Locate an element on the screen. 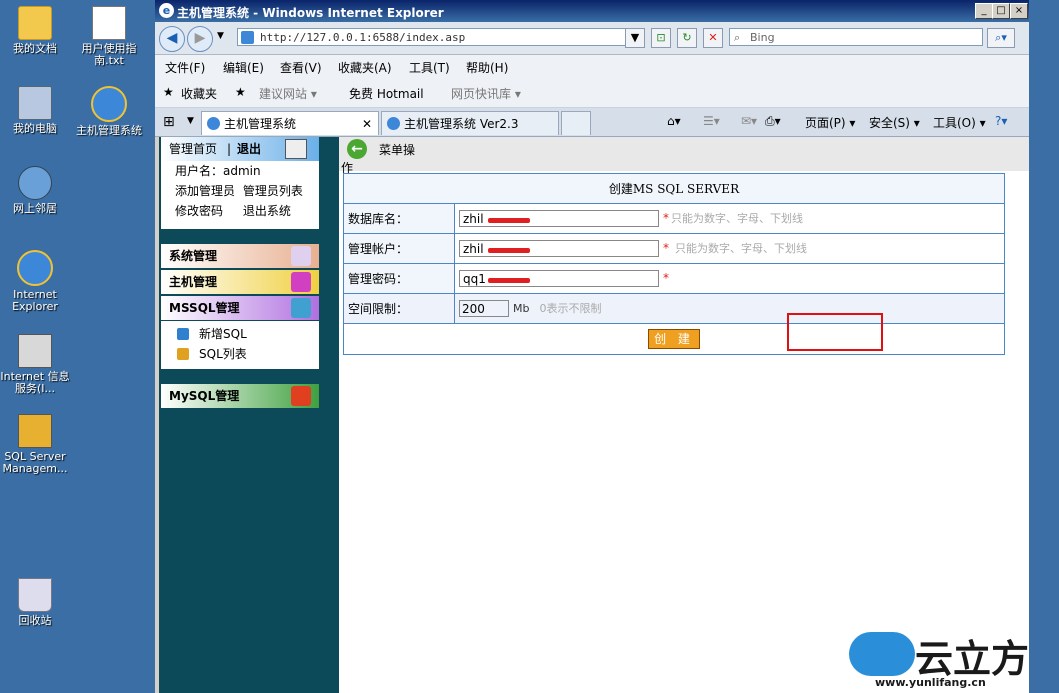 This screenshot has width=1059, height=693. desktop-icon-recycle-bin: 回收站 is located at coordinates (37, 602).